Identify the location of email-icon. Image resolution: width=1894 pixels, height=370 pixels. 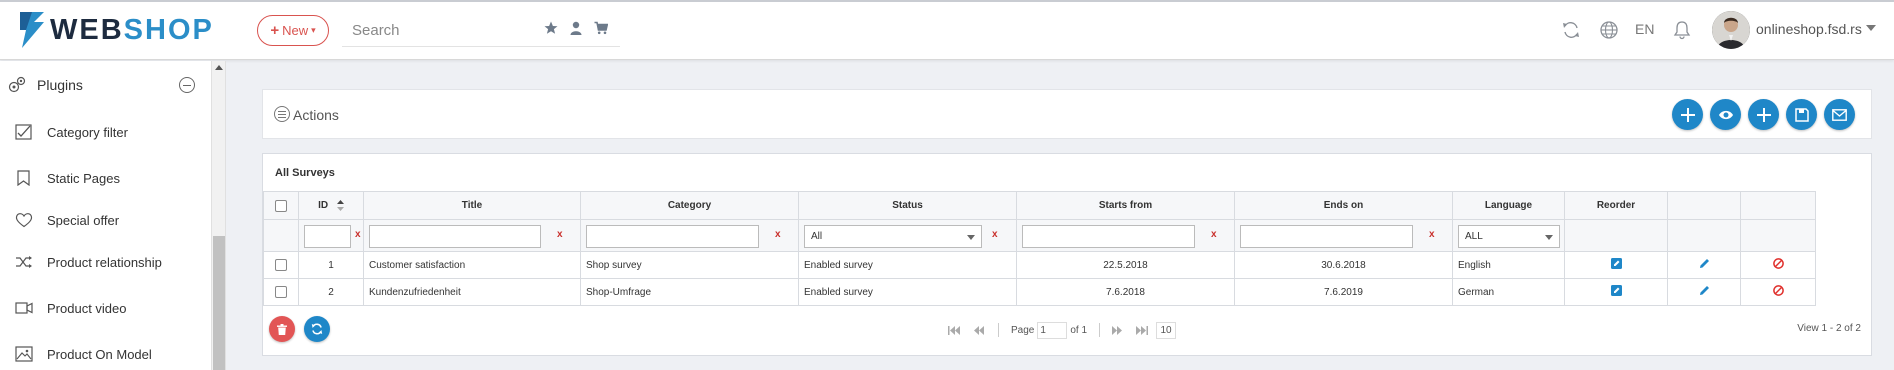
(1839, 114).